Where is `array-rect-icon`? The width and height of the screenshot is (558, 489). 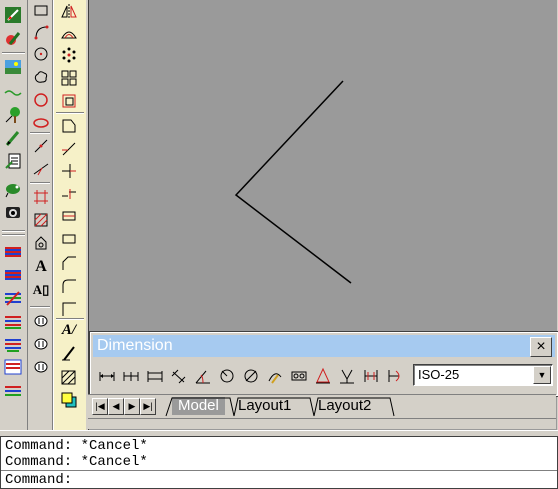
array-rect-icon is located at coordinates (69, 77).